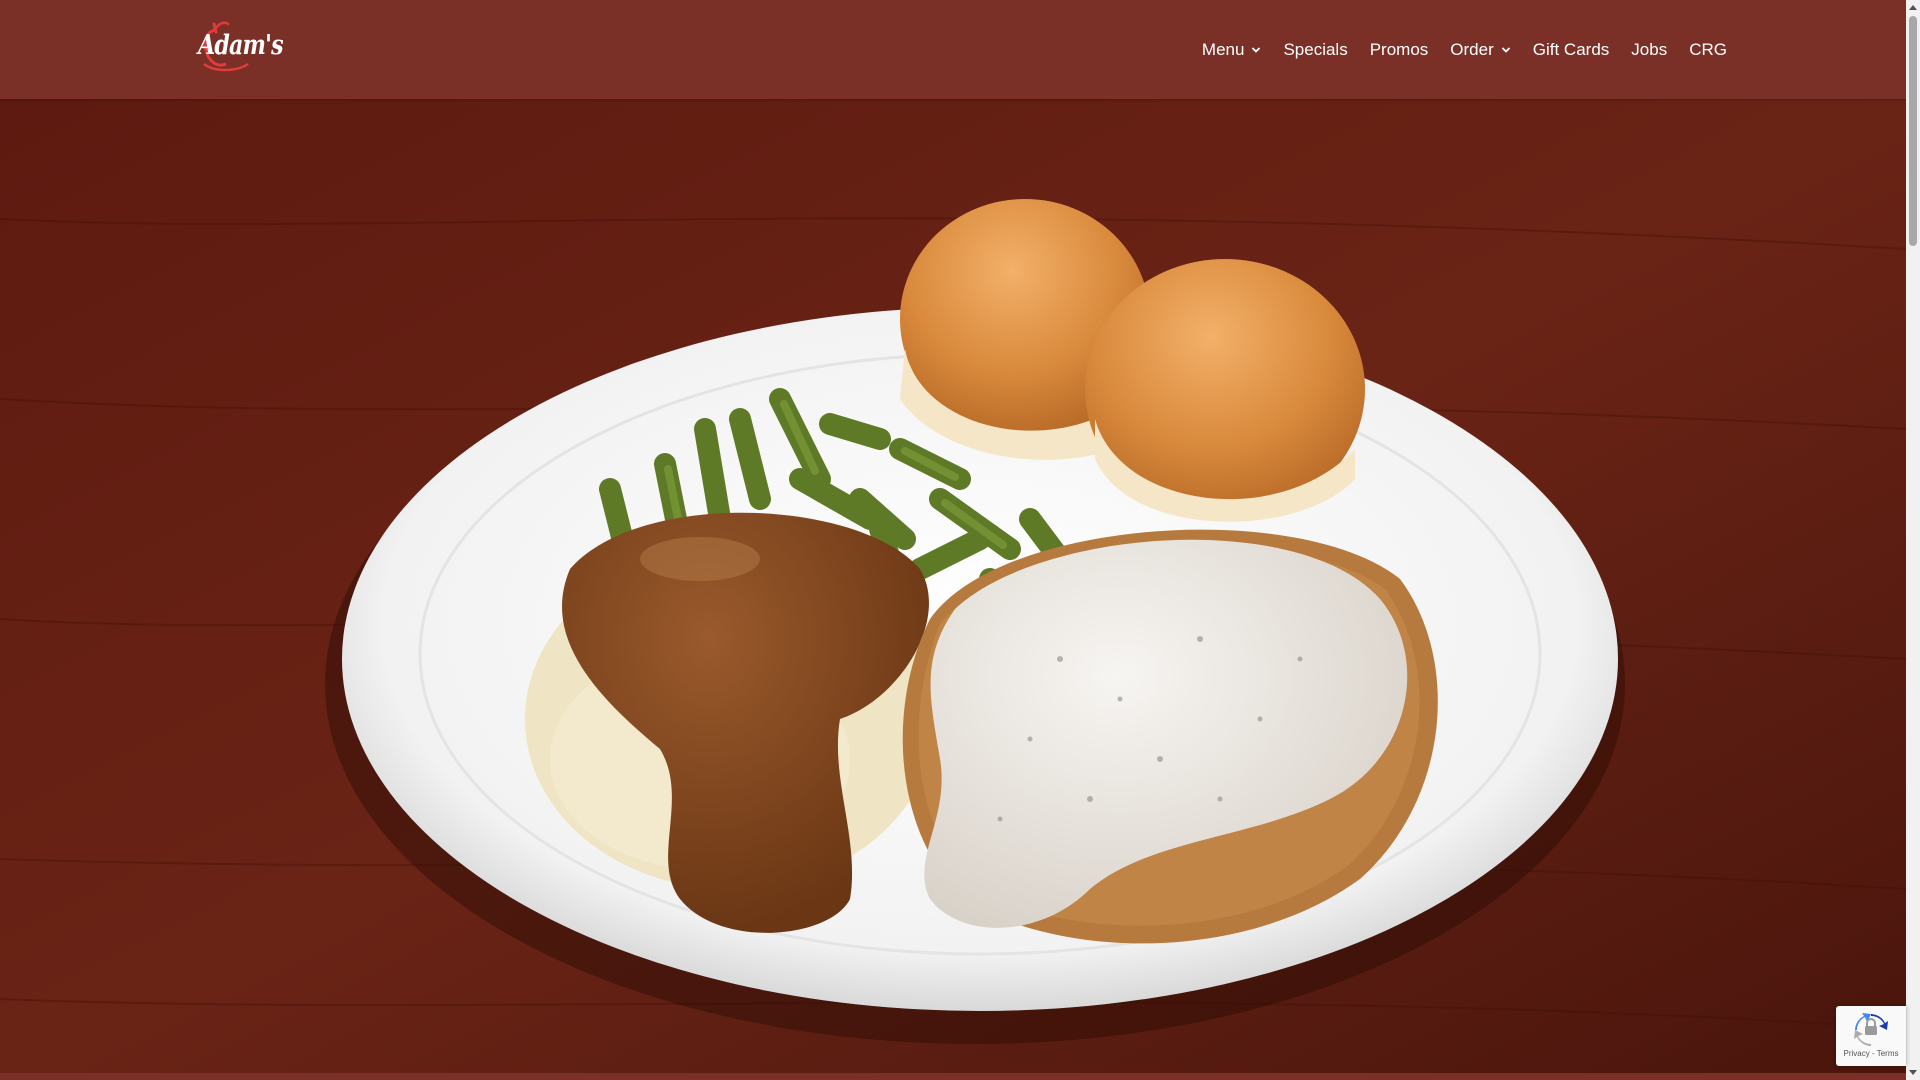 Image resolution: width=1920 pixels, height=1080 pixels. I want to click on nav-item-label: Order, so click(1472, 49).